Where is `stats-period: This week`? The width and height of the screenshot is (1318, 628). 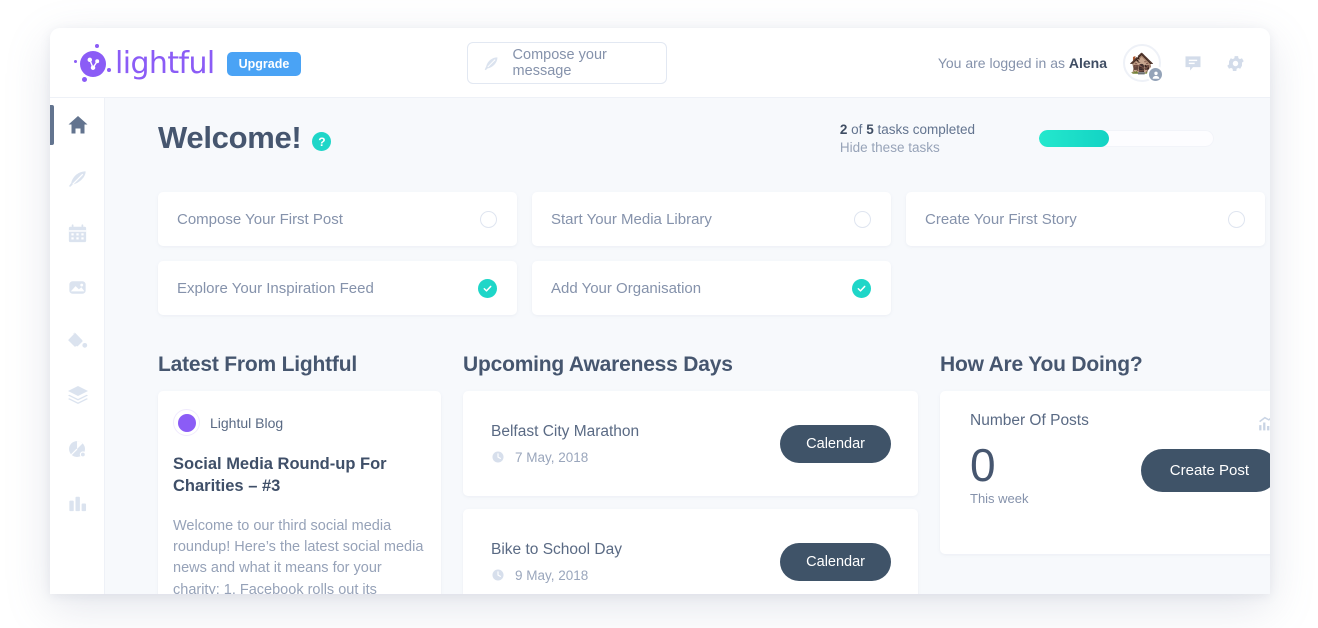 stats-period: This week is located at coordinates (999, 499).